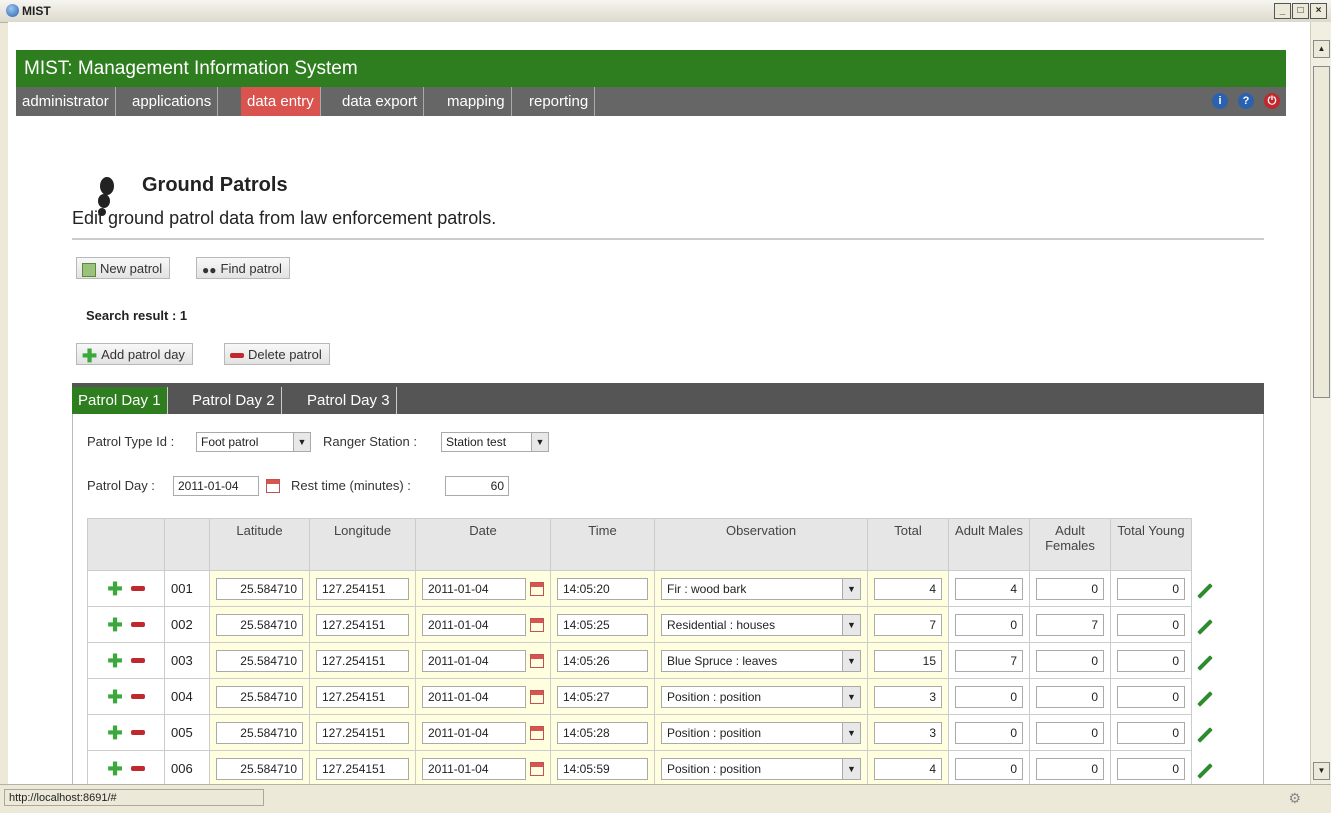  What do you see at coordinates (989, 660) in the screenshot?
I see `adult-males-input: 7` at bounding box center [989, 660].